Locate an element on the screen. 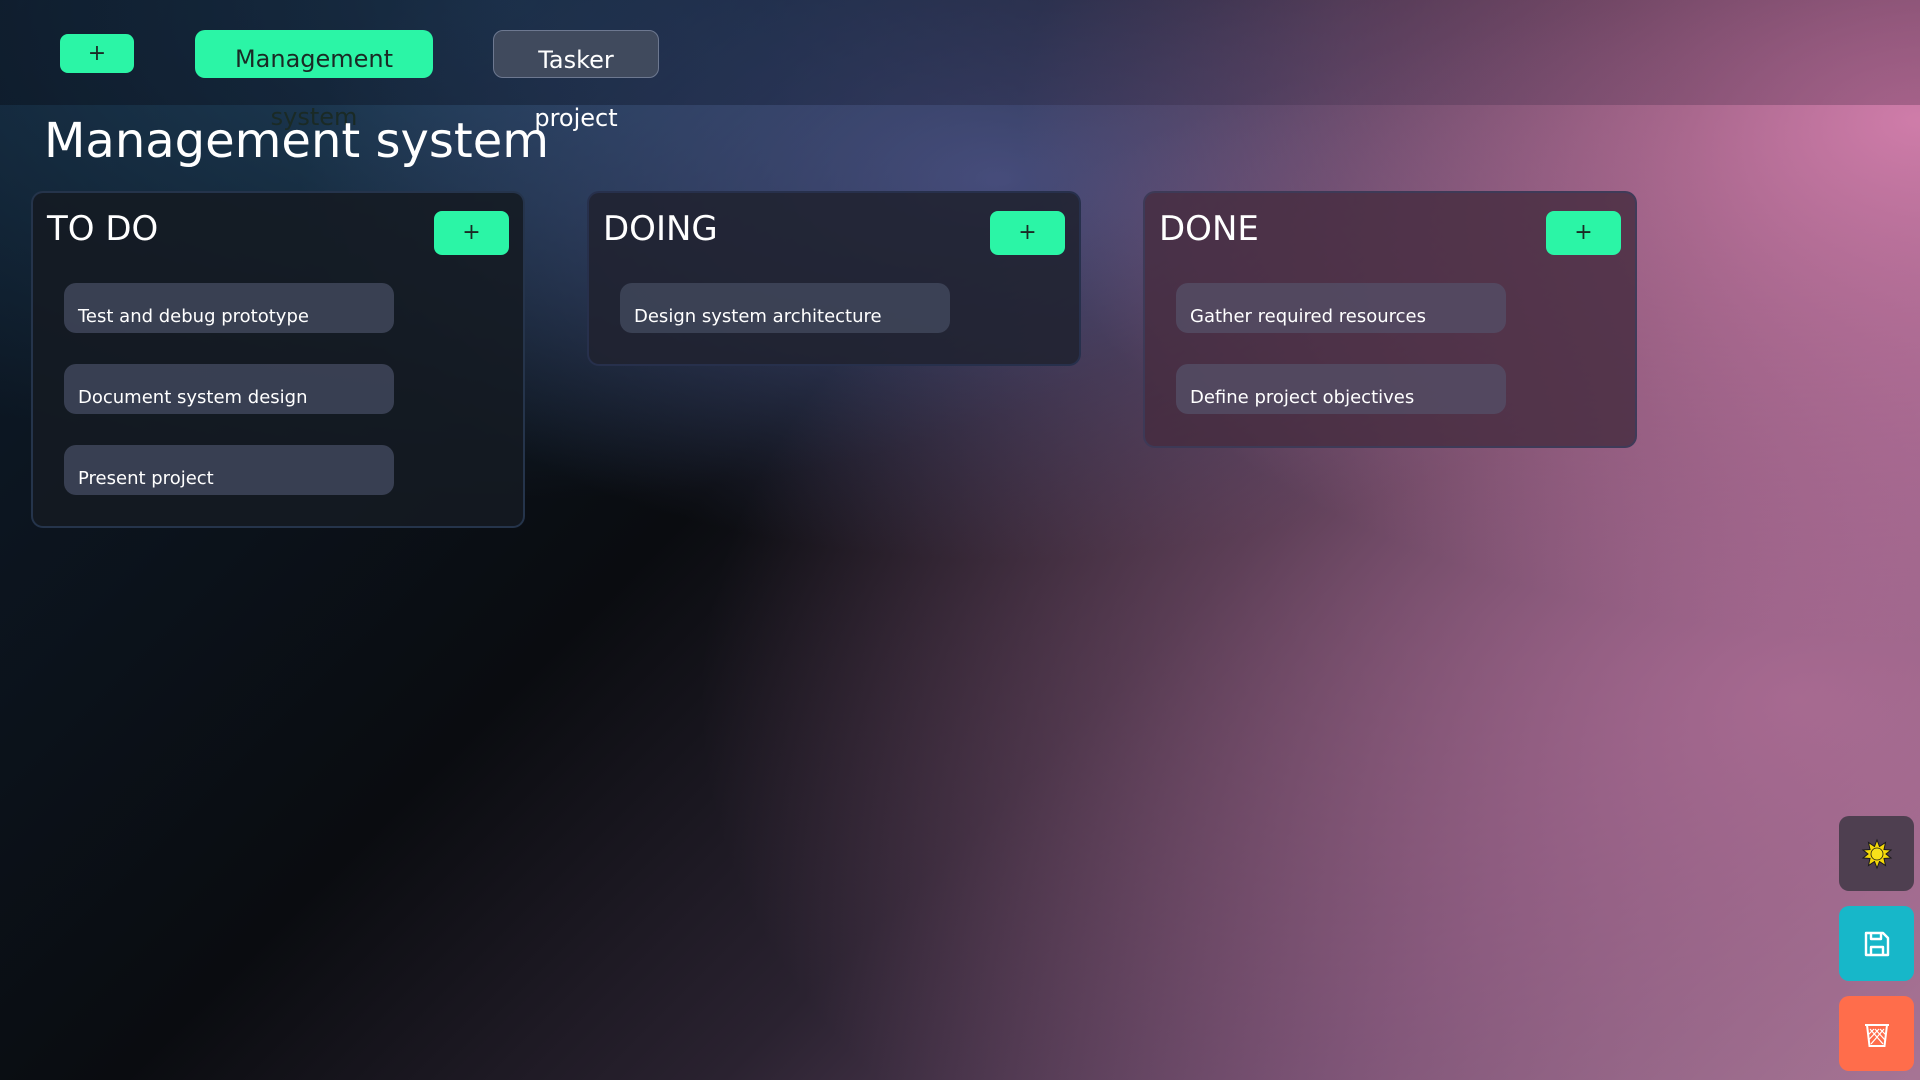 Image resolution: width=1920 pixels, height=1080 pixels. task-card: Design system architecture is located at coordinates (785, 308).